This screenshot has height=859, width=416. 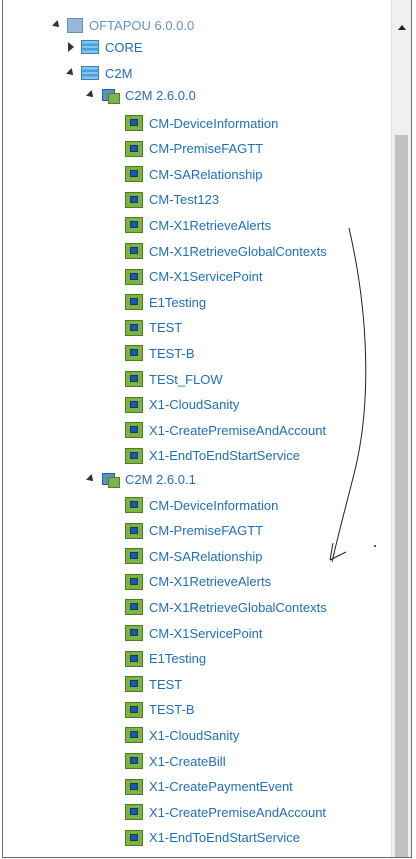 I want to click on flow-item: X1-CreatePaymentEvent, so click(x=209, y=787).